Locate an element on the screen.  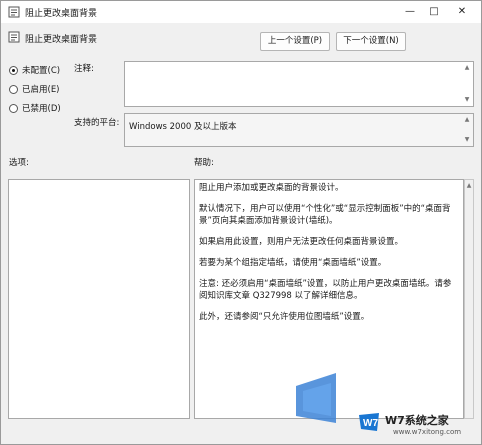
w7-logo-icon: W7 is located at coordinates (369, 422).